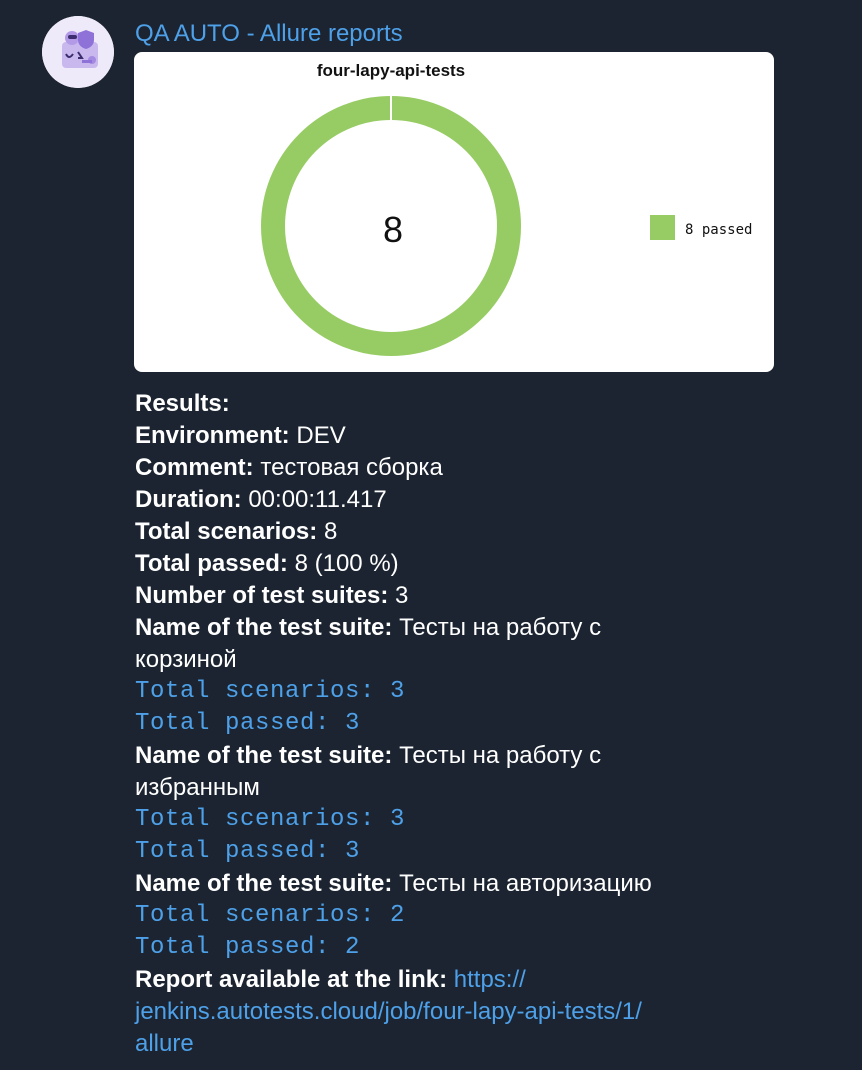 This screenshot has width=862, height=1070. Describe the element at coordinates (182, 403) in the screenshot. I see `results-heading: Results:` at that location.